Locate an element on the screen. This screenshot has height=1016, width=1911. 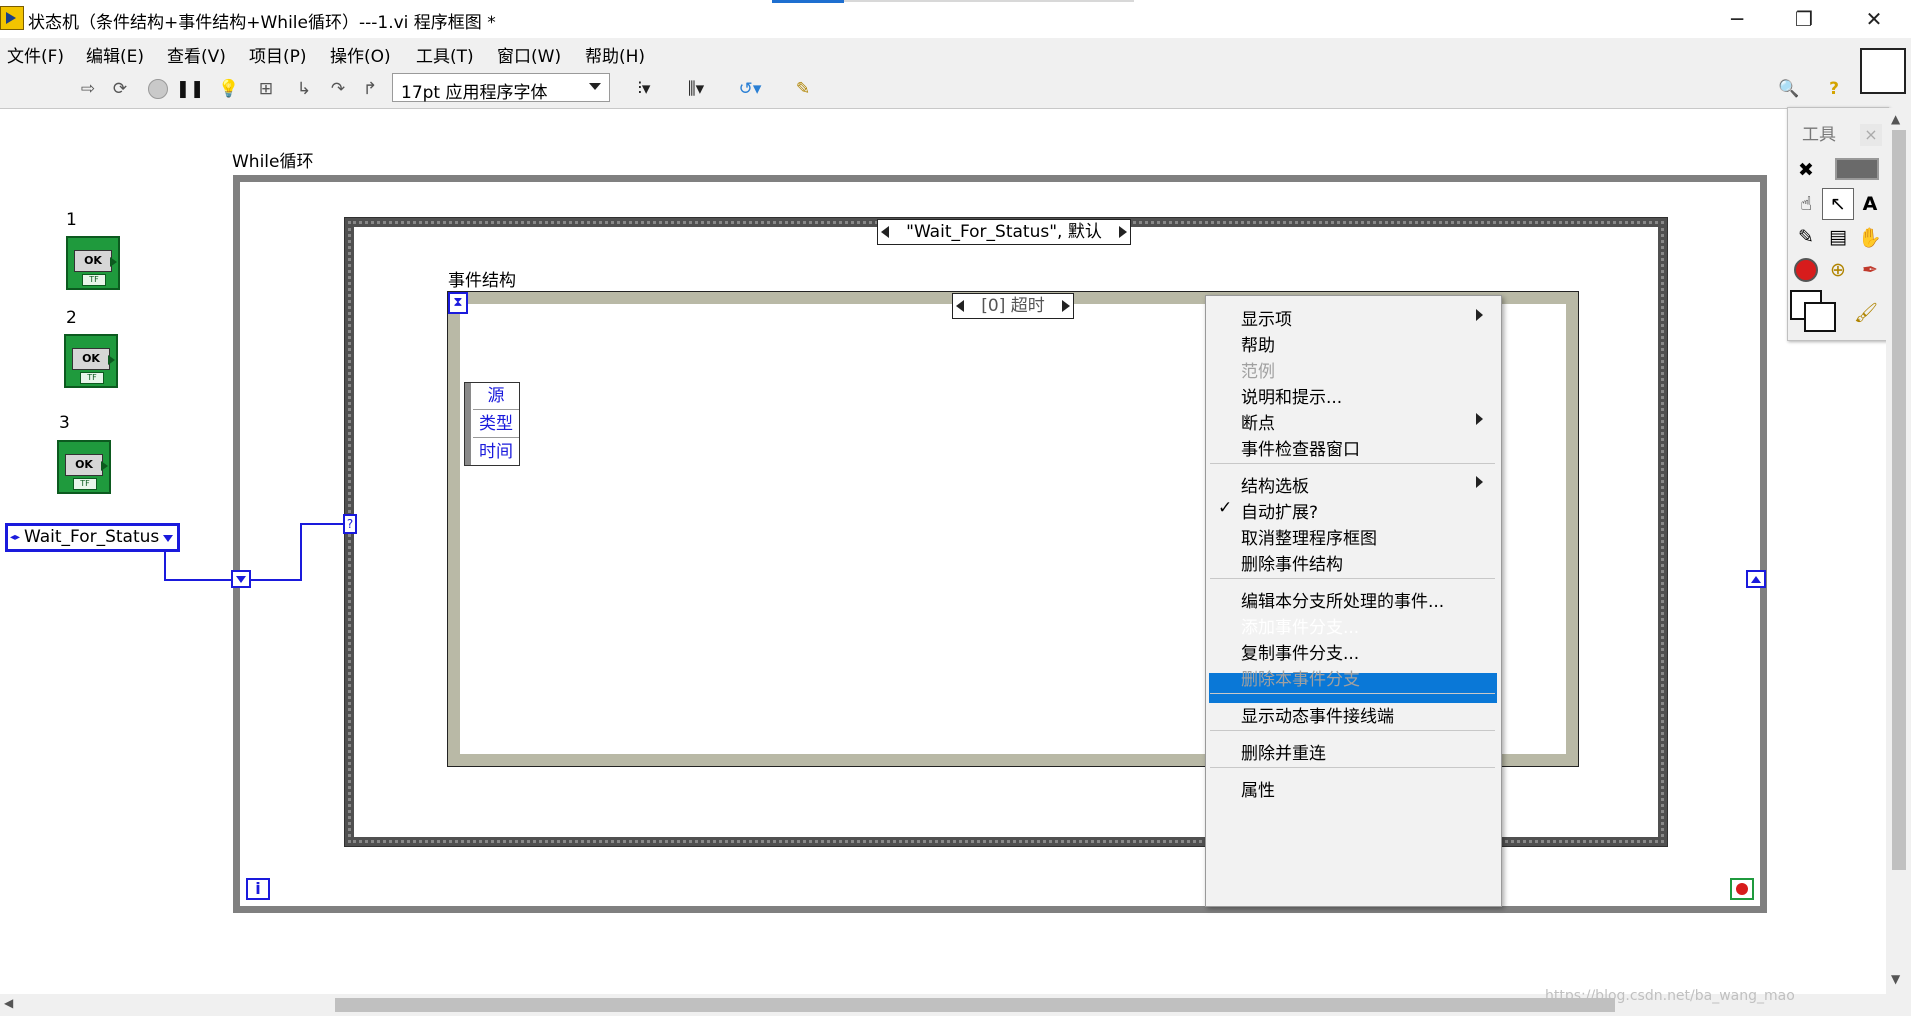
prev-event-icon is located at coordinates (960, 306).